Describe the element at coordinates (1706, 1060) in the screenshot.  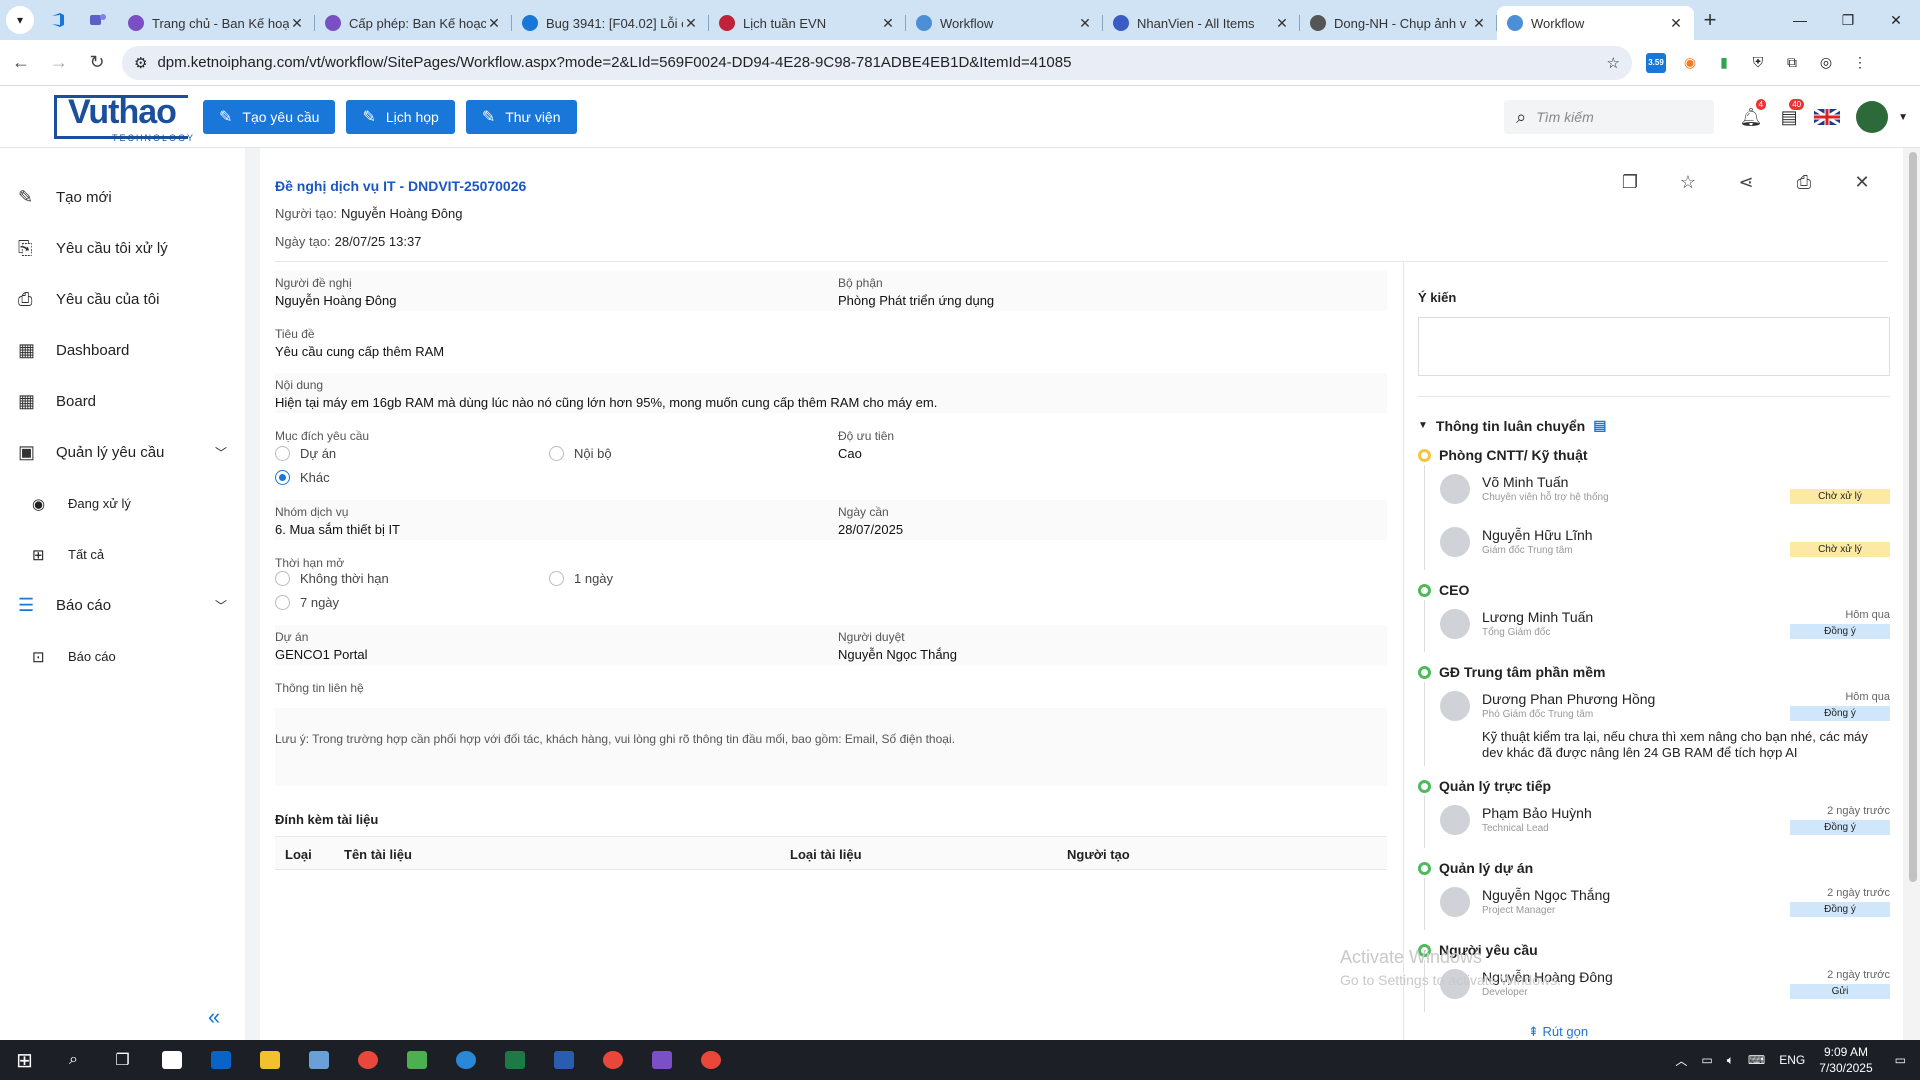
I see `network-icon: ▭` at that location.